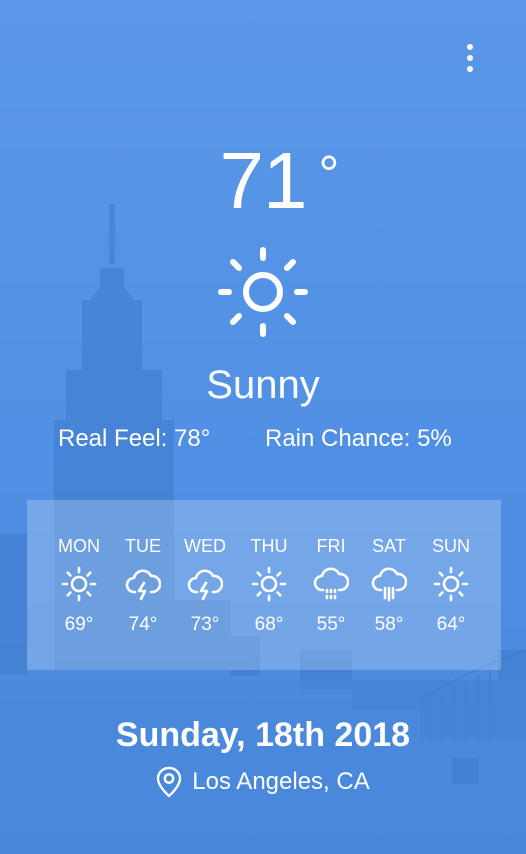  Describe the element at coordinates (205, 624) in the screenshot. I see `forecast-temperature: 73°` at that location.